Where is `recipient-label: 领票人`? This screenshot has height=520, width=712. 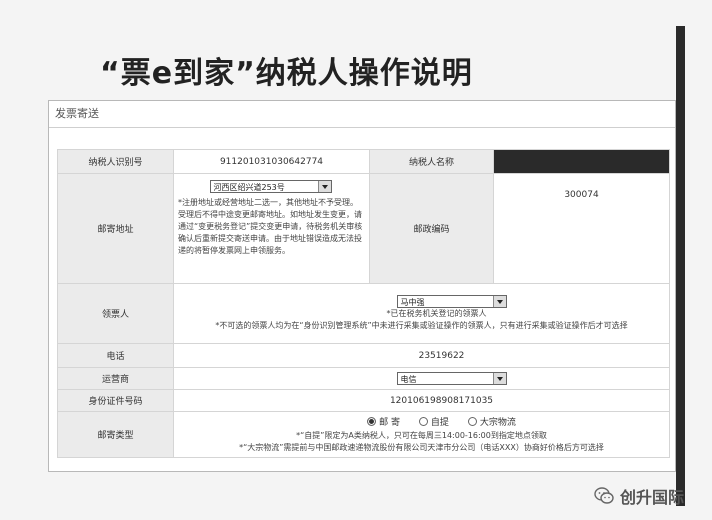 recipient-label: 领票人 is located at coordinates (115, 313).